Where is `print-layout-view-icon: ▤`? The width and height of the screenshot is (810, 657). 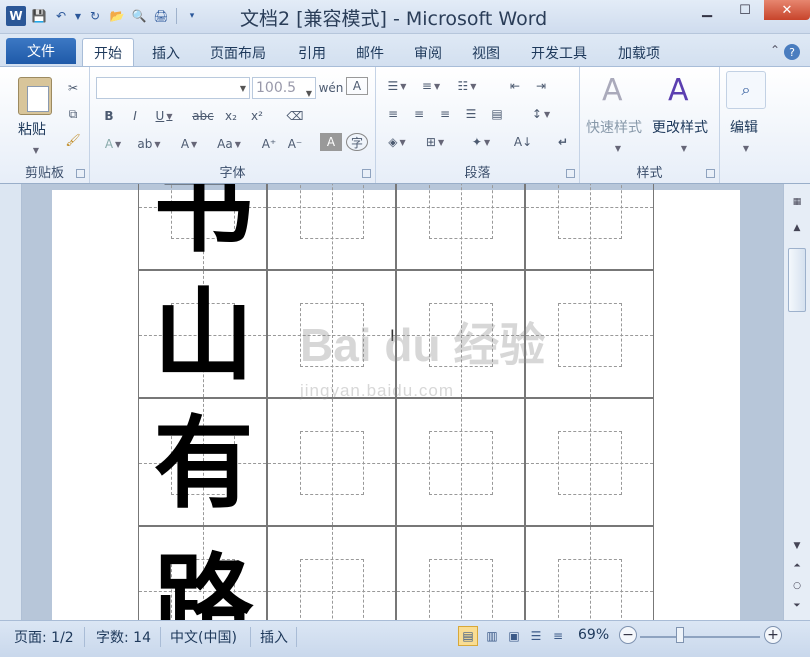
print-layout-view-icon: ▤ is located at coordinates (468, 636).